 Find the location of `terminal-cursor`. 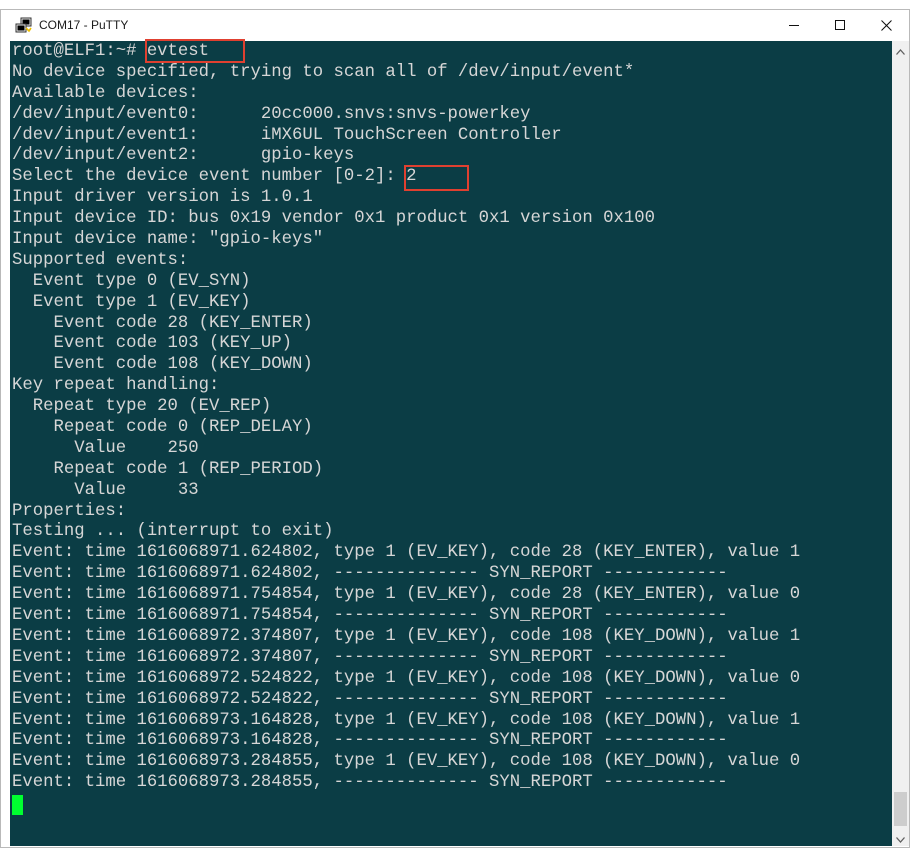

terminal-cursor is located at coordinates (17, 805).